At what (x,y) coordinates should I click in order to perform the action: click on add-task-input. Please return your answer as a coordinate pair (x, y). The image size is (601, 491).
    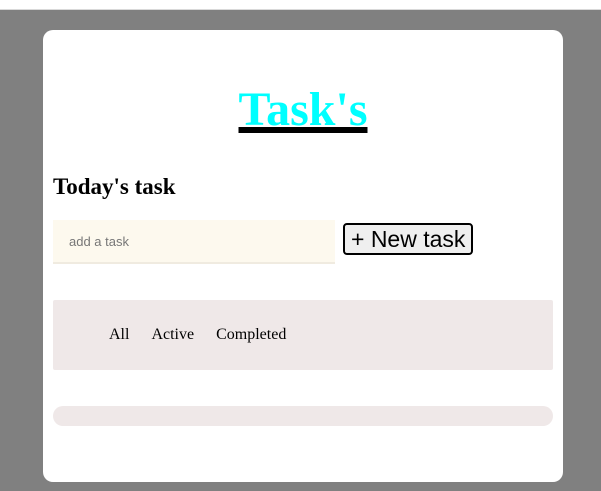
    Looking at the image, I should click on (194, 242).